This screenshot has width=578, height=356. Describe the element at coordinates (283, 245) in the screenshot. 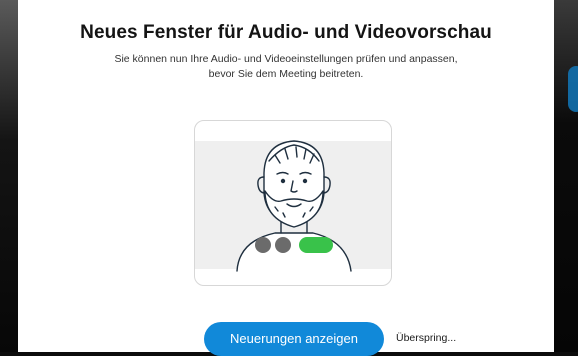

I see `camera-toggle-icon` at that location.